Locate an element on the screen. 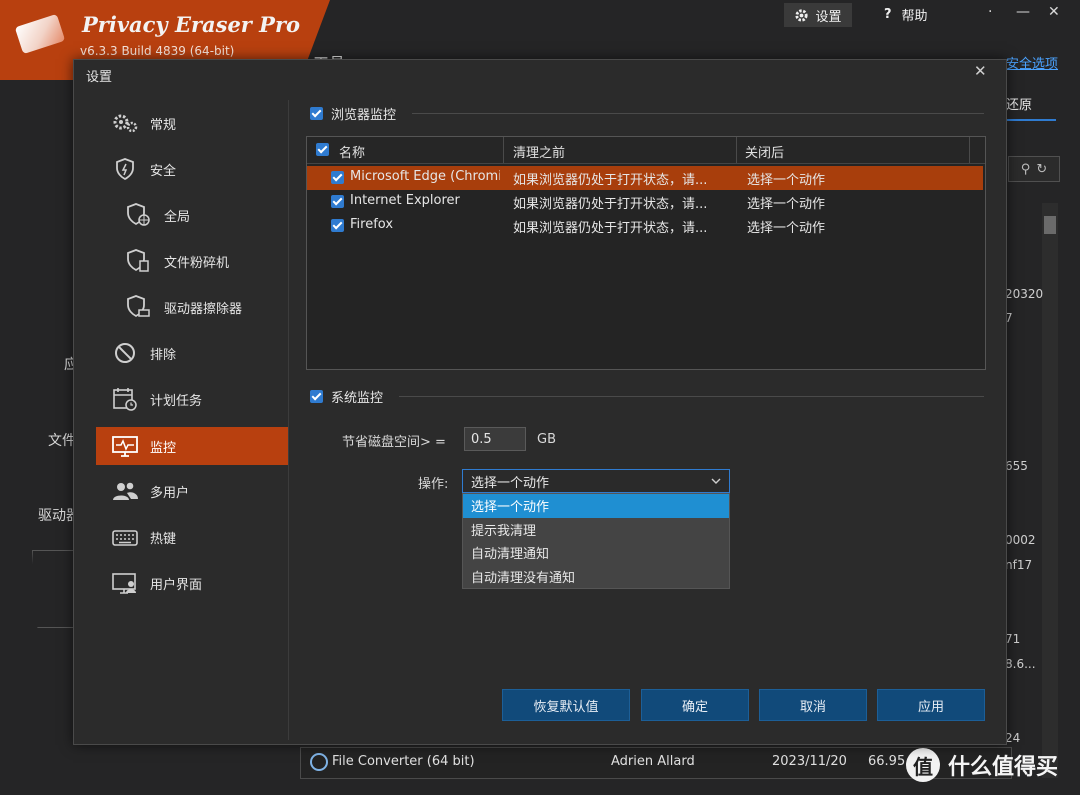 This screenshot has height=795, width=1080. browser-monitor-header: 浏览器监控 is located at coordinates (647, 113).